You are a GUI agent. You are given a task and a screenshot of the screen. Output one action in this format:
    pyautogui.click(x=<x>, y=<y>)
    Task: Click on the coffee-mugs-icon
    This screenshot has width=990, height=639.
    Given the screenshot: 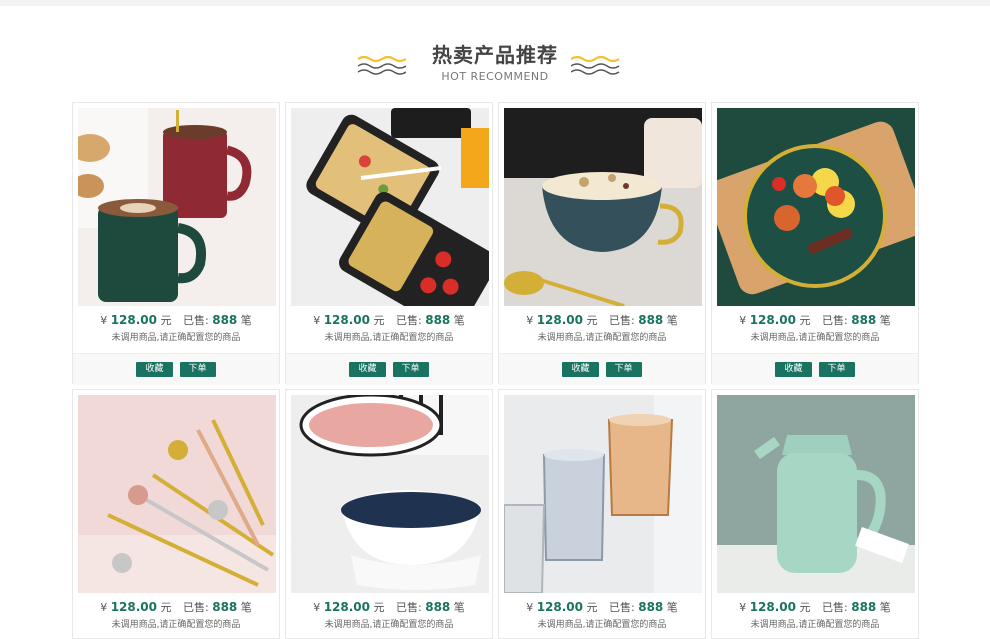 What is the action you would take?
    pyautogui.click(x=177, y=207)
    